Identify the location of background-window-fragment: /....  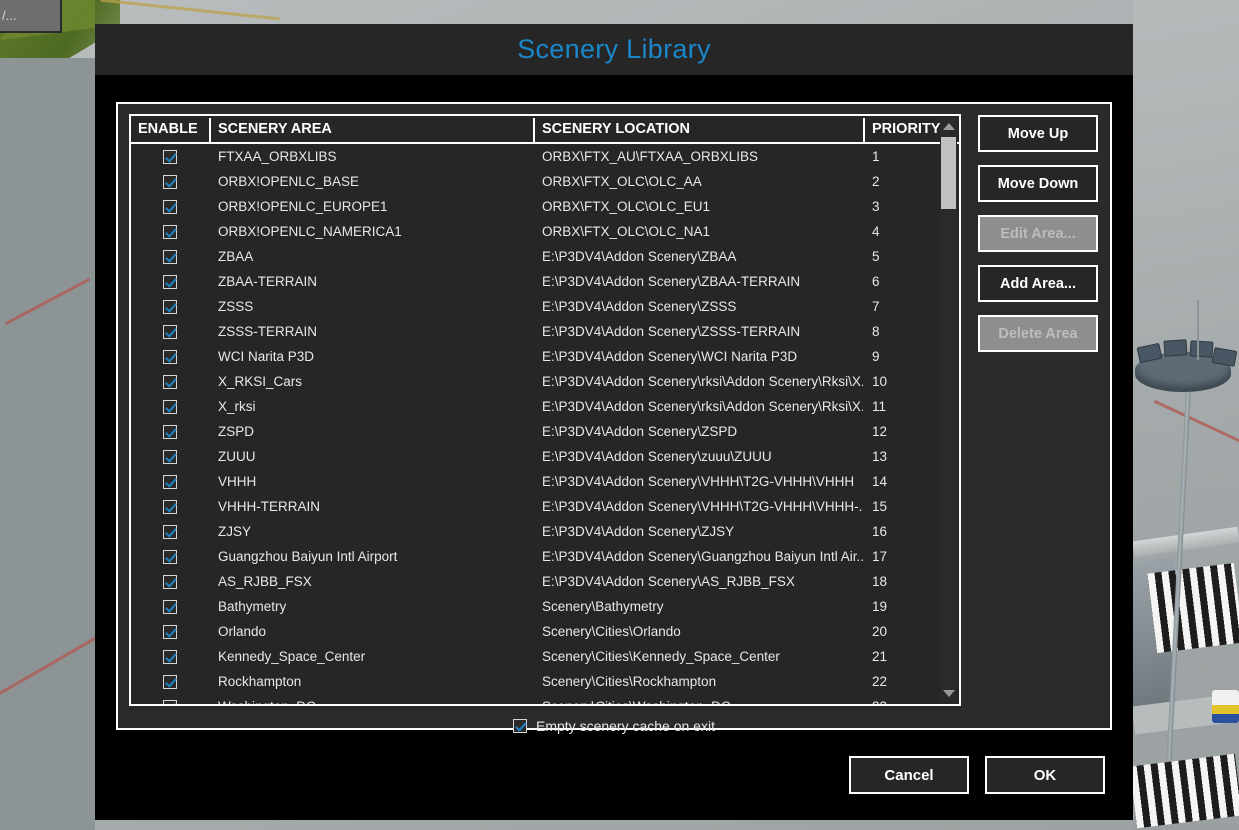
(31, 16).